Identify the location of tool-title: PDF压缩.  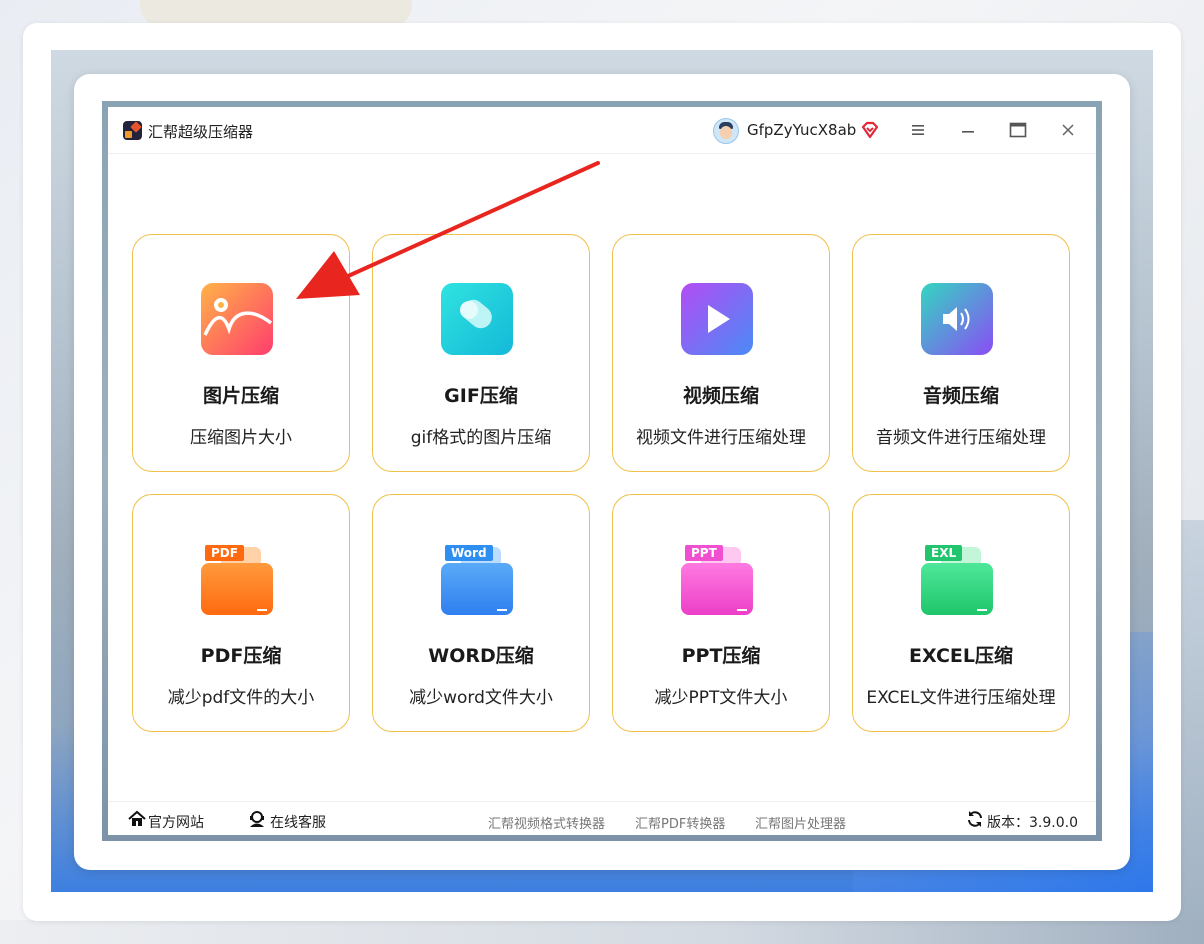
(241, 656).